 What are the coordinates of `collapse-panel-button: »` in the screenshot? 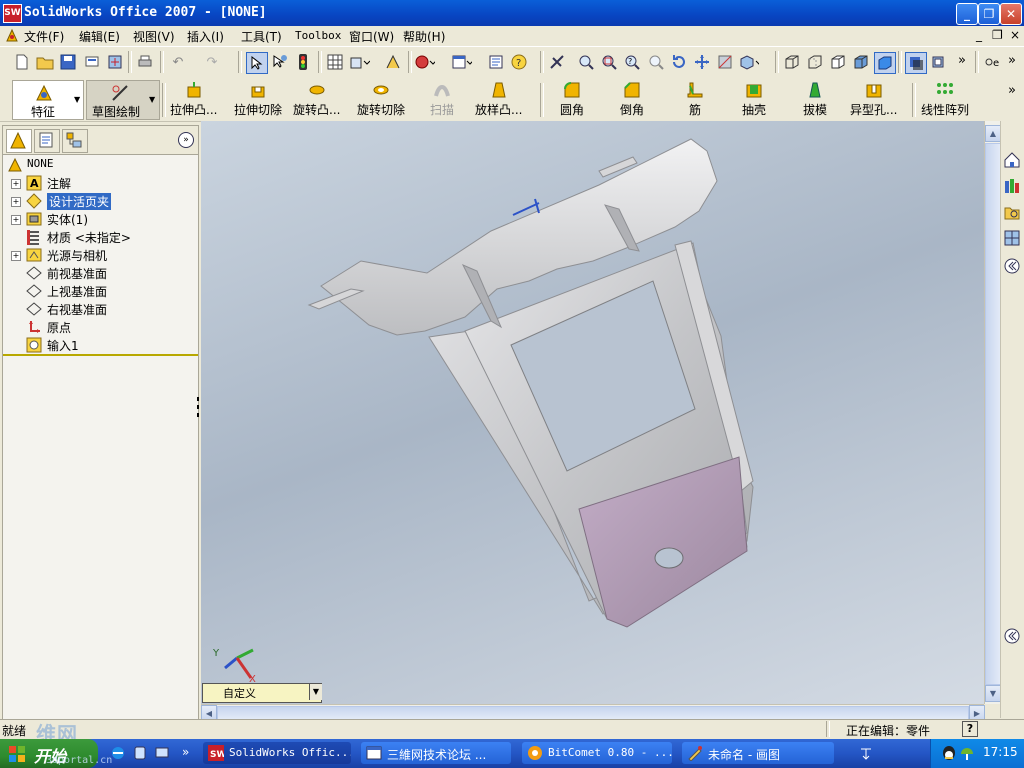 It's located at (186, 140).